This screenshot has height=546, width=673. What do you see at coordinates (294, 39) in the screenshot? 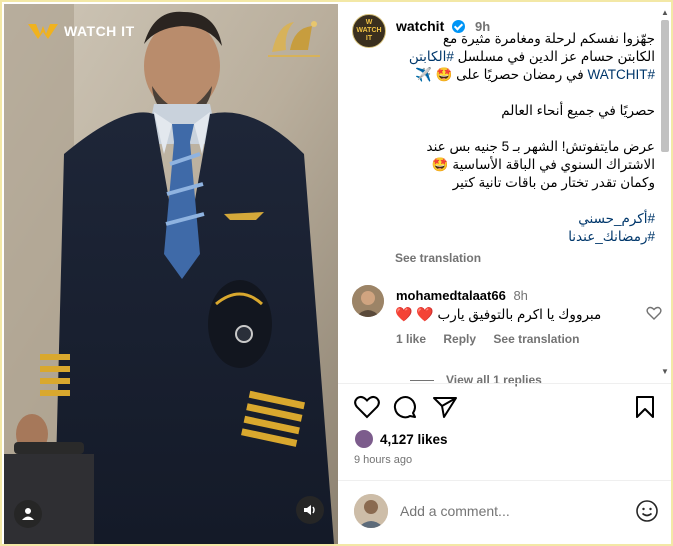
I see `ramadan-logo-icon` at bounding box center [294, 39].